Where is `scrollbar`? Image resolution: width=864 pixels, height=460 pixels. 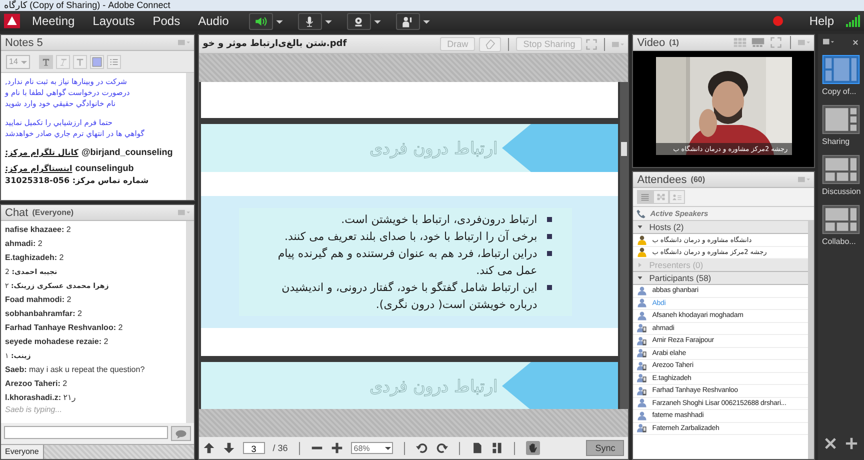
scrollbar is located at coordinates (624, 245).